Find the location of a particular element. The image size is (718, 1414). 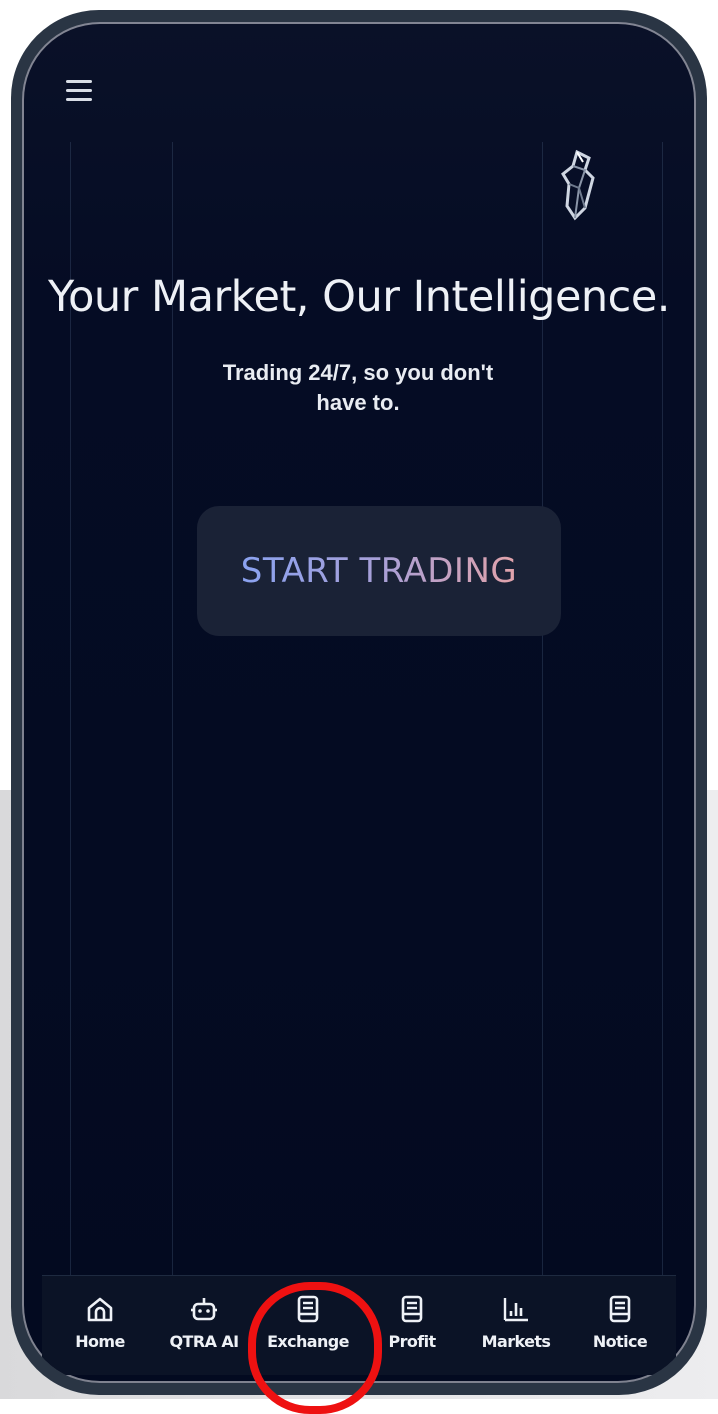

start-trading-button: START TRADING is located at coordinates (379, 571).